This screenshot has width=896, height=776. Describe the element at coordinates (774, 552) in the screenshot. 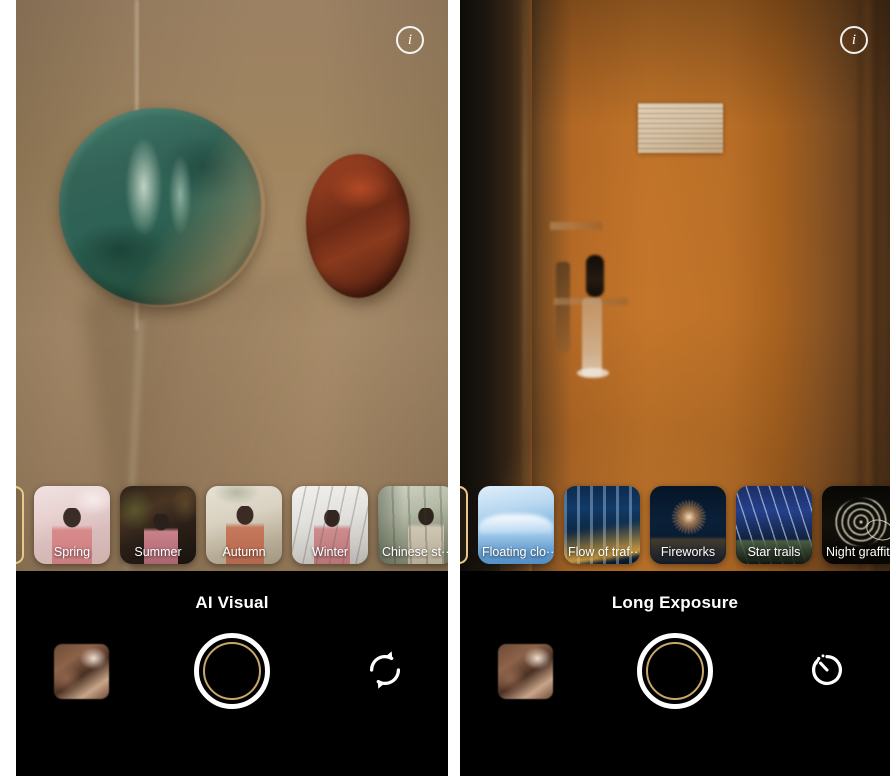

I see `filter-label: Star trails` at that location.